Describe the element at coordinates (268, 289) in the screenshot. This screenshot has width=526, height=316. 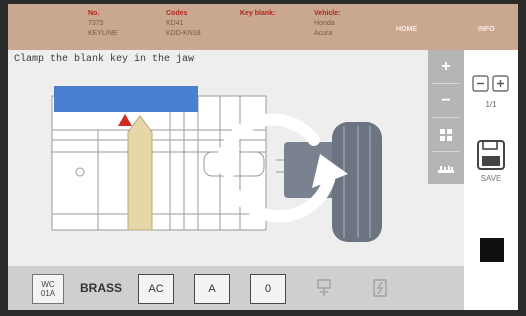
I see `zero-button: 0` at that location.